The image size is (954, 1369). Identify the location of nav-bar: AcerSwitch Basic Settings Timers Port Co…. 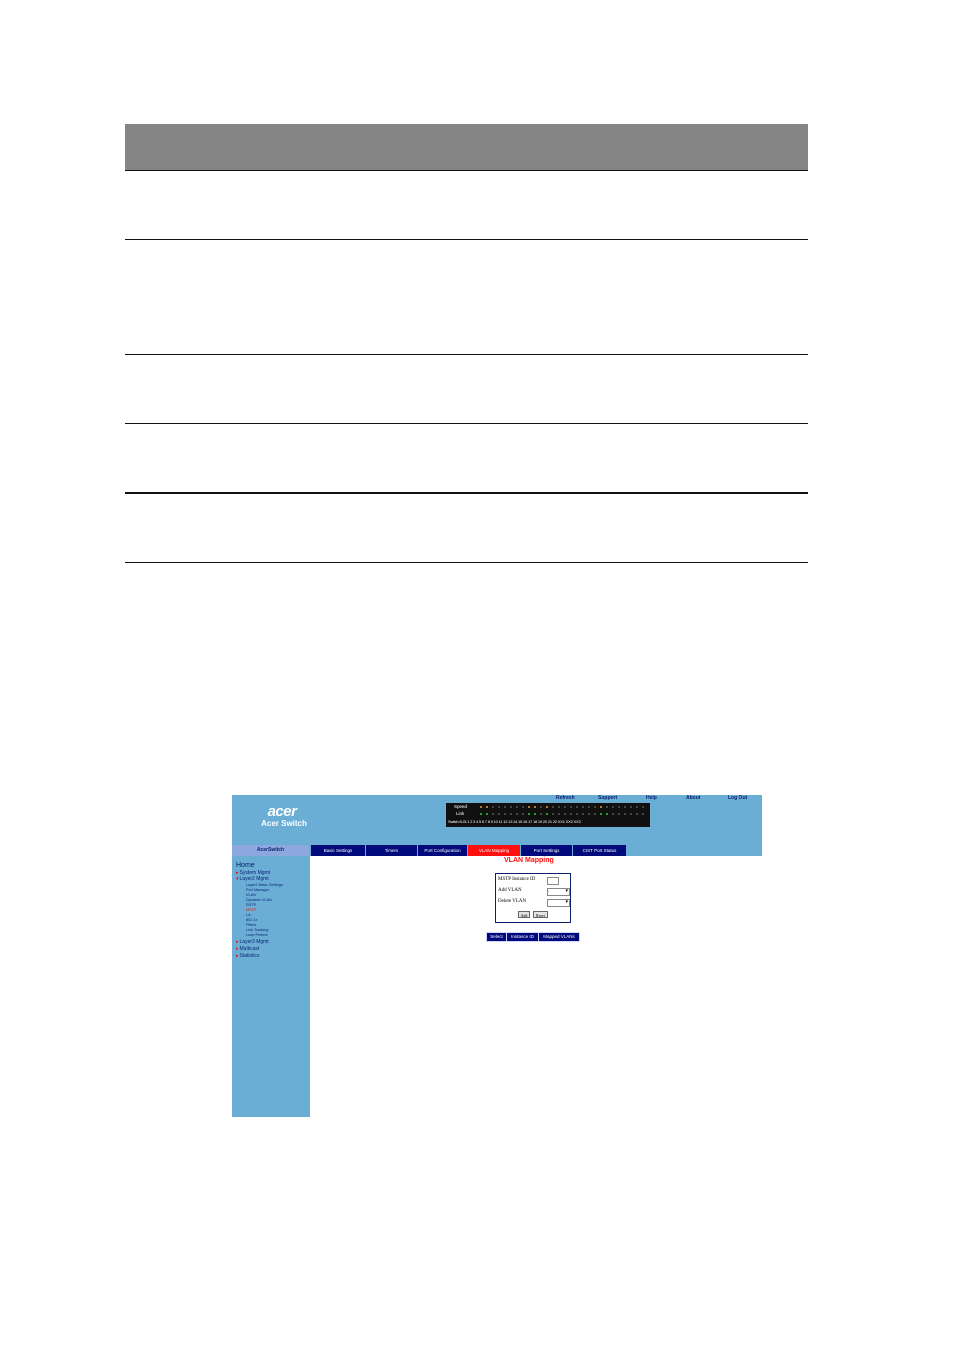
(497, 850).